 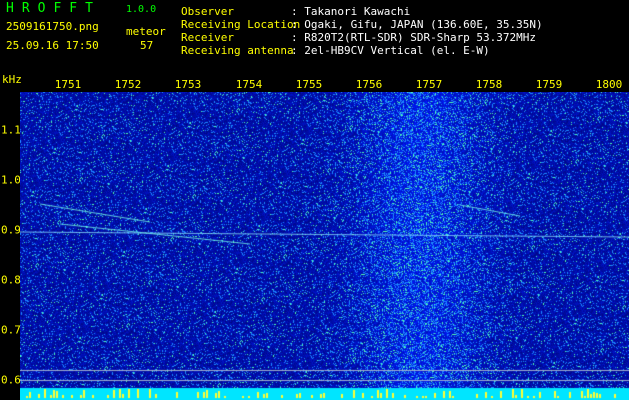 I want to click on freq-tick: 0.7, so click(x=11, y=330).